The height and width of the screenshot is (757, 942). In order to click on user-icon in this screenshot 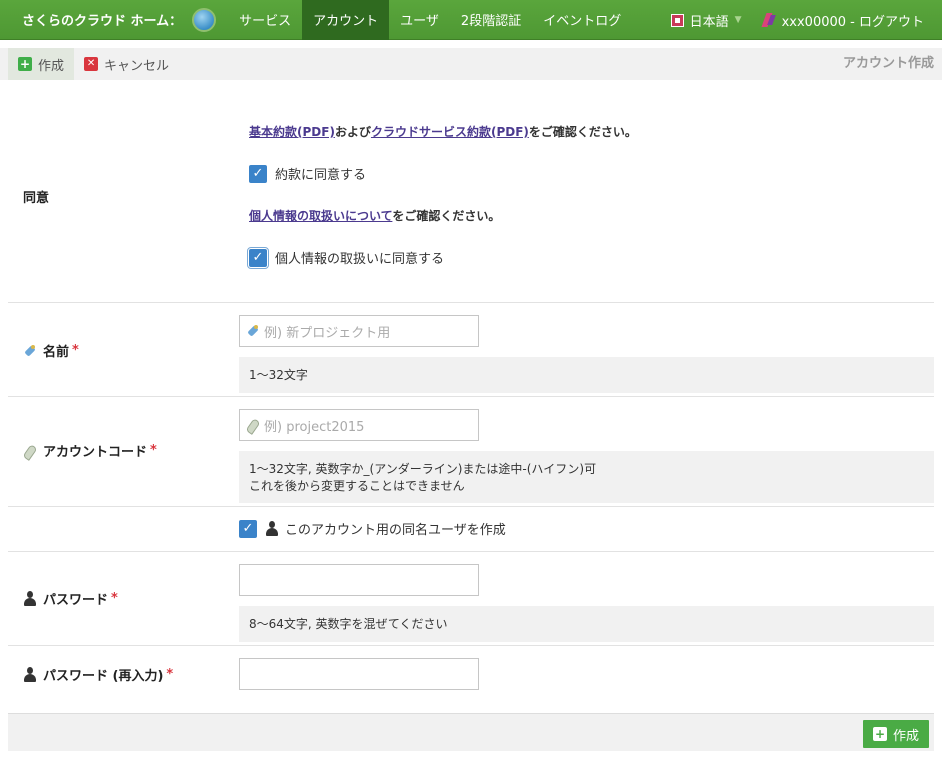, I will do `click(769, 20)`.